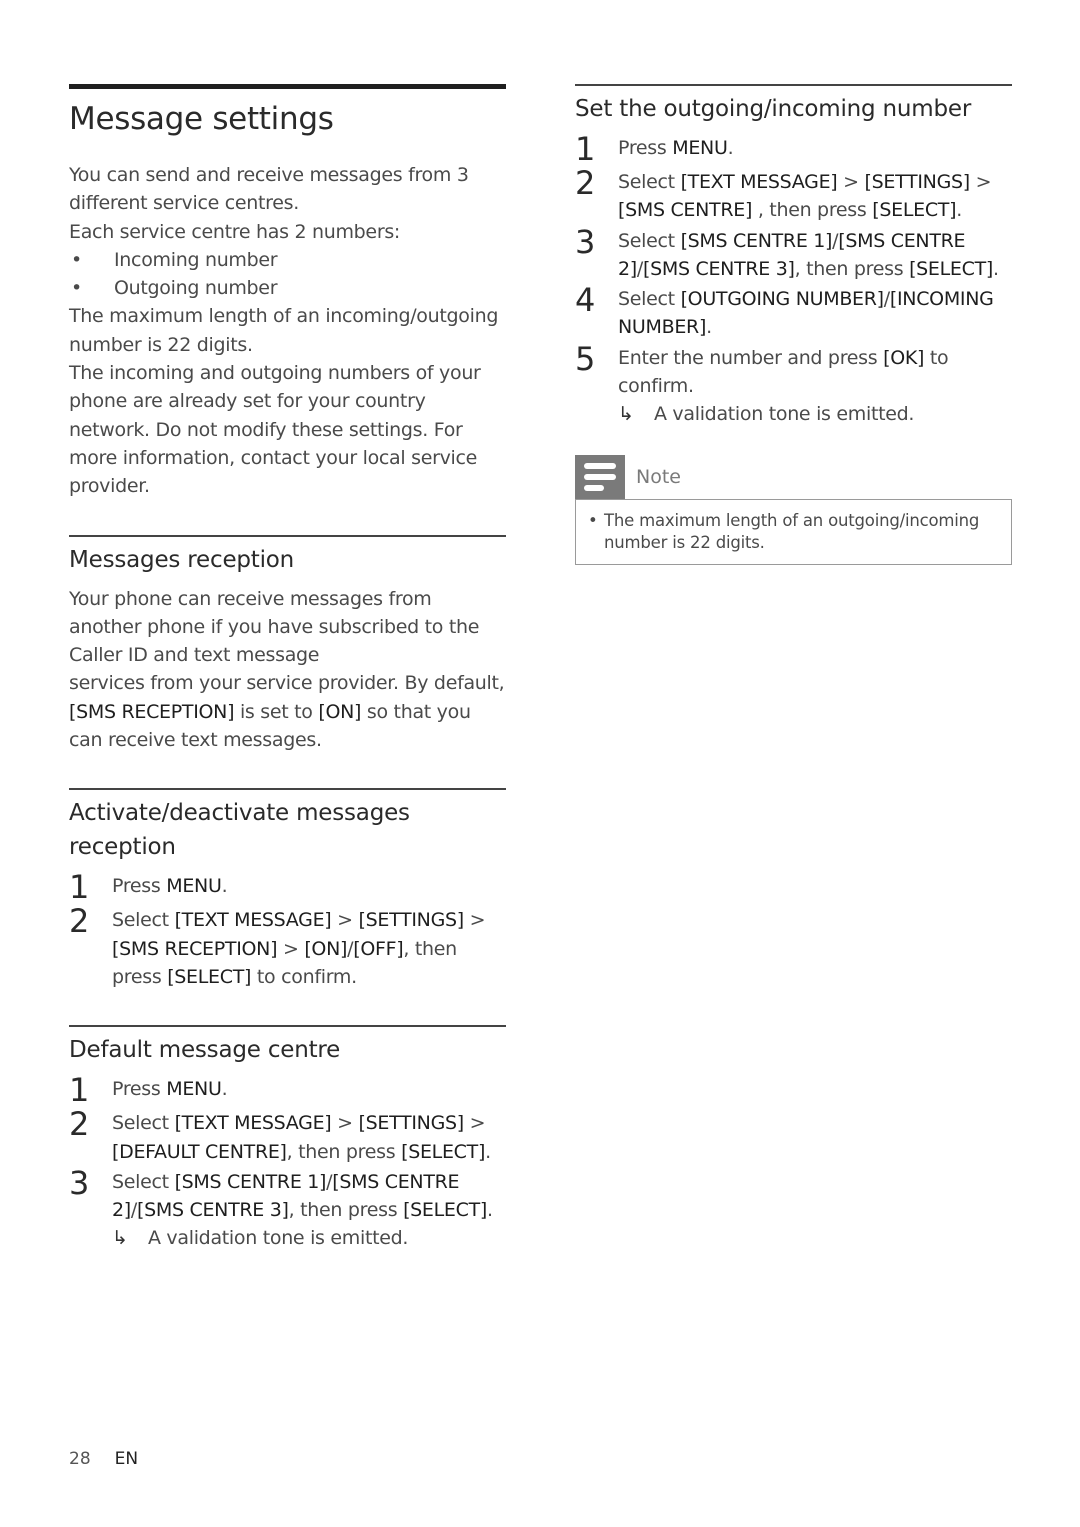 The height and width of the screenshot is (1527, 1080). What do you see at coordinates (378, 948) in the screenshot?
I see `menu-option-label: [OFF]` at bounding box center [378, 948].